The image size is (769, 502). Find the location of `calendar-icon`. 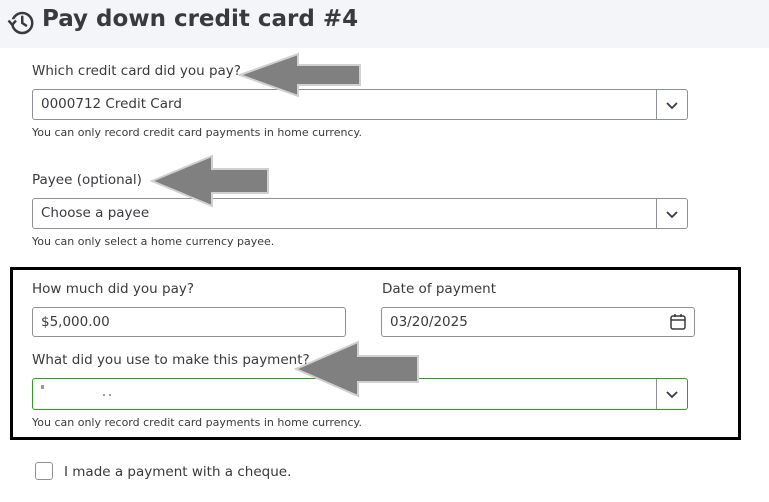

calendar-icon is located at coordinates (678, 321).